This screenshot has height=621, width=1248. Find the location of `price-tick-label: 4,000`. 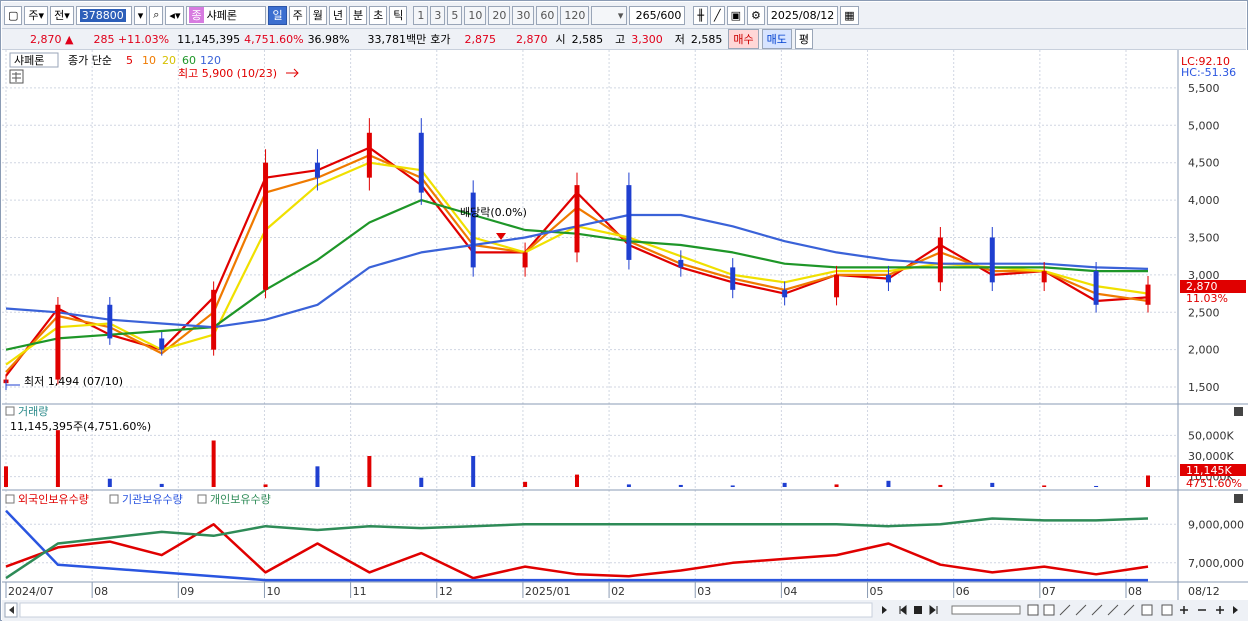

price-tick-label: 4,000 is located at coordinates (1204, 200).